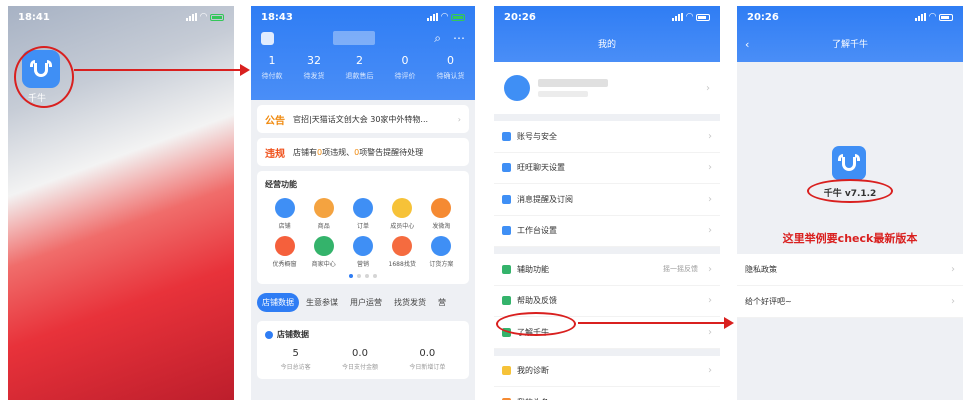 This screenshot has width=964, height=400. Describe the element at coordinates (459, 38) in the screenshot. I see `more-icon: ⋯` at that location.